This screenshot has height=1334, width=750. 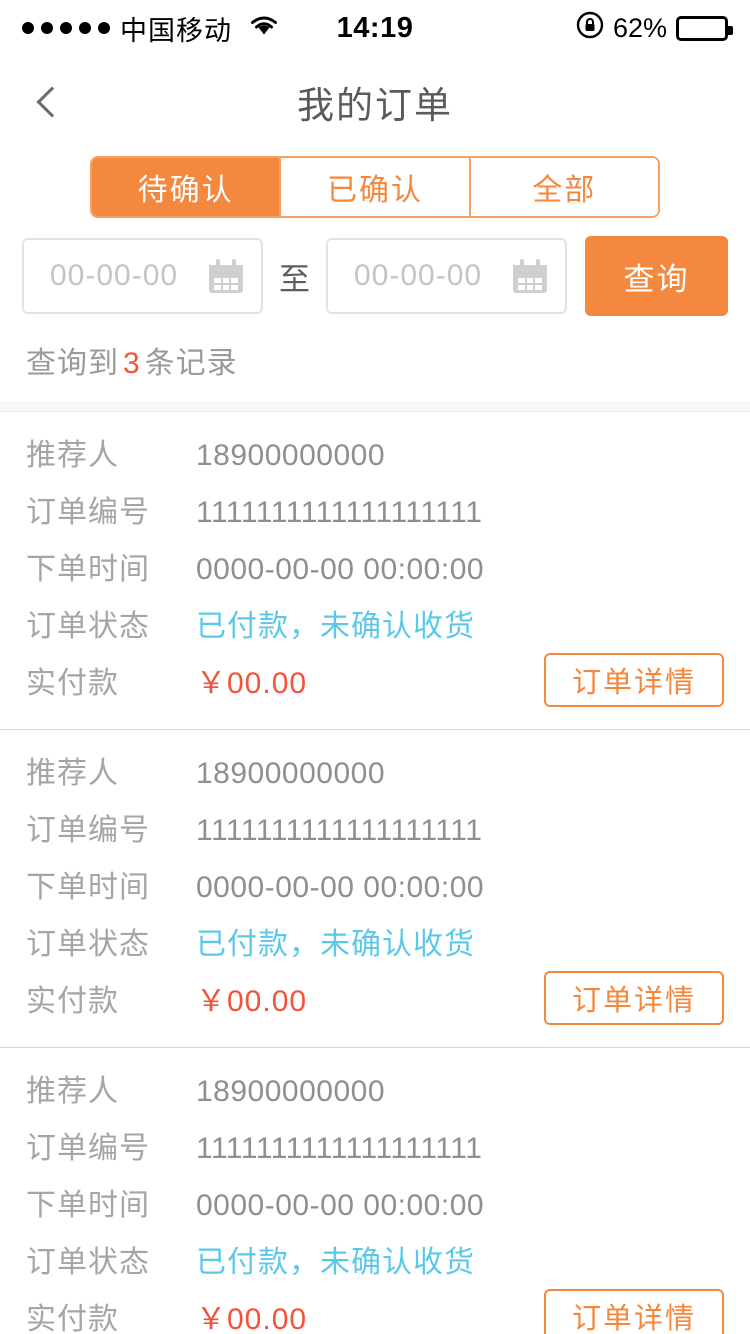 What do you see at coordinates (132, 363) in the screenshot?
I see `result-count-number: 3` at bounding box center [132, 363].